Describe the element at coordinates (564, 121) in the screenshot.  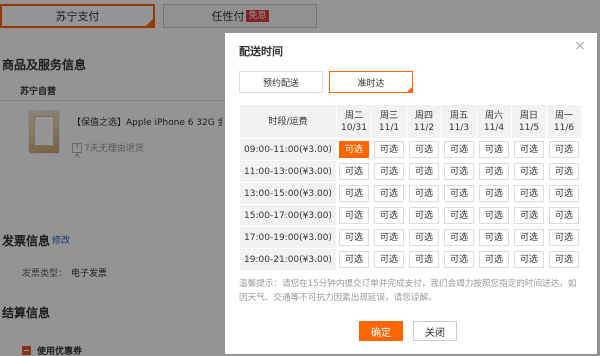
I see `day-header: 周一 11/6` at that location.